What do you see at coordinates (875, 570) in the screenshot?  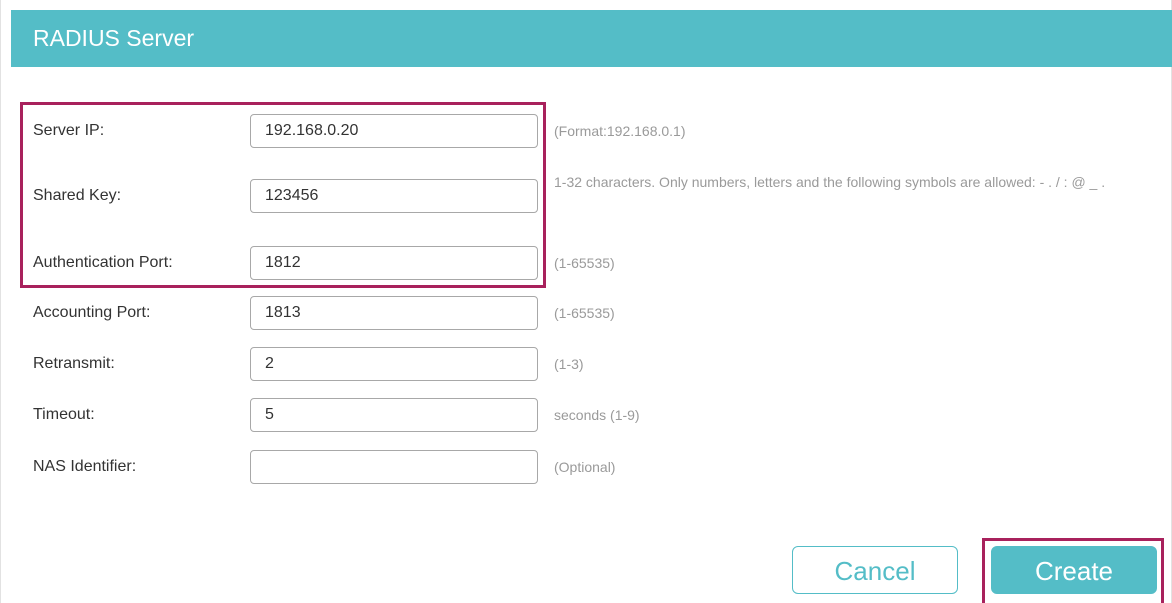 I see `cancel-button: Cancel` at bounding box center [875, 570].